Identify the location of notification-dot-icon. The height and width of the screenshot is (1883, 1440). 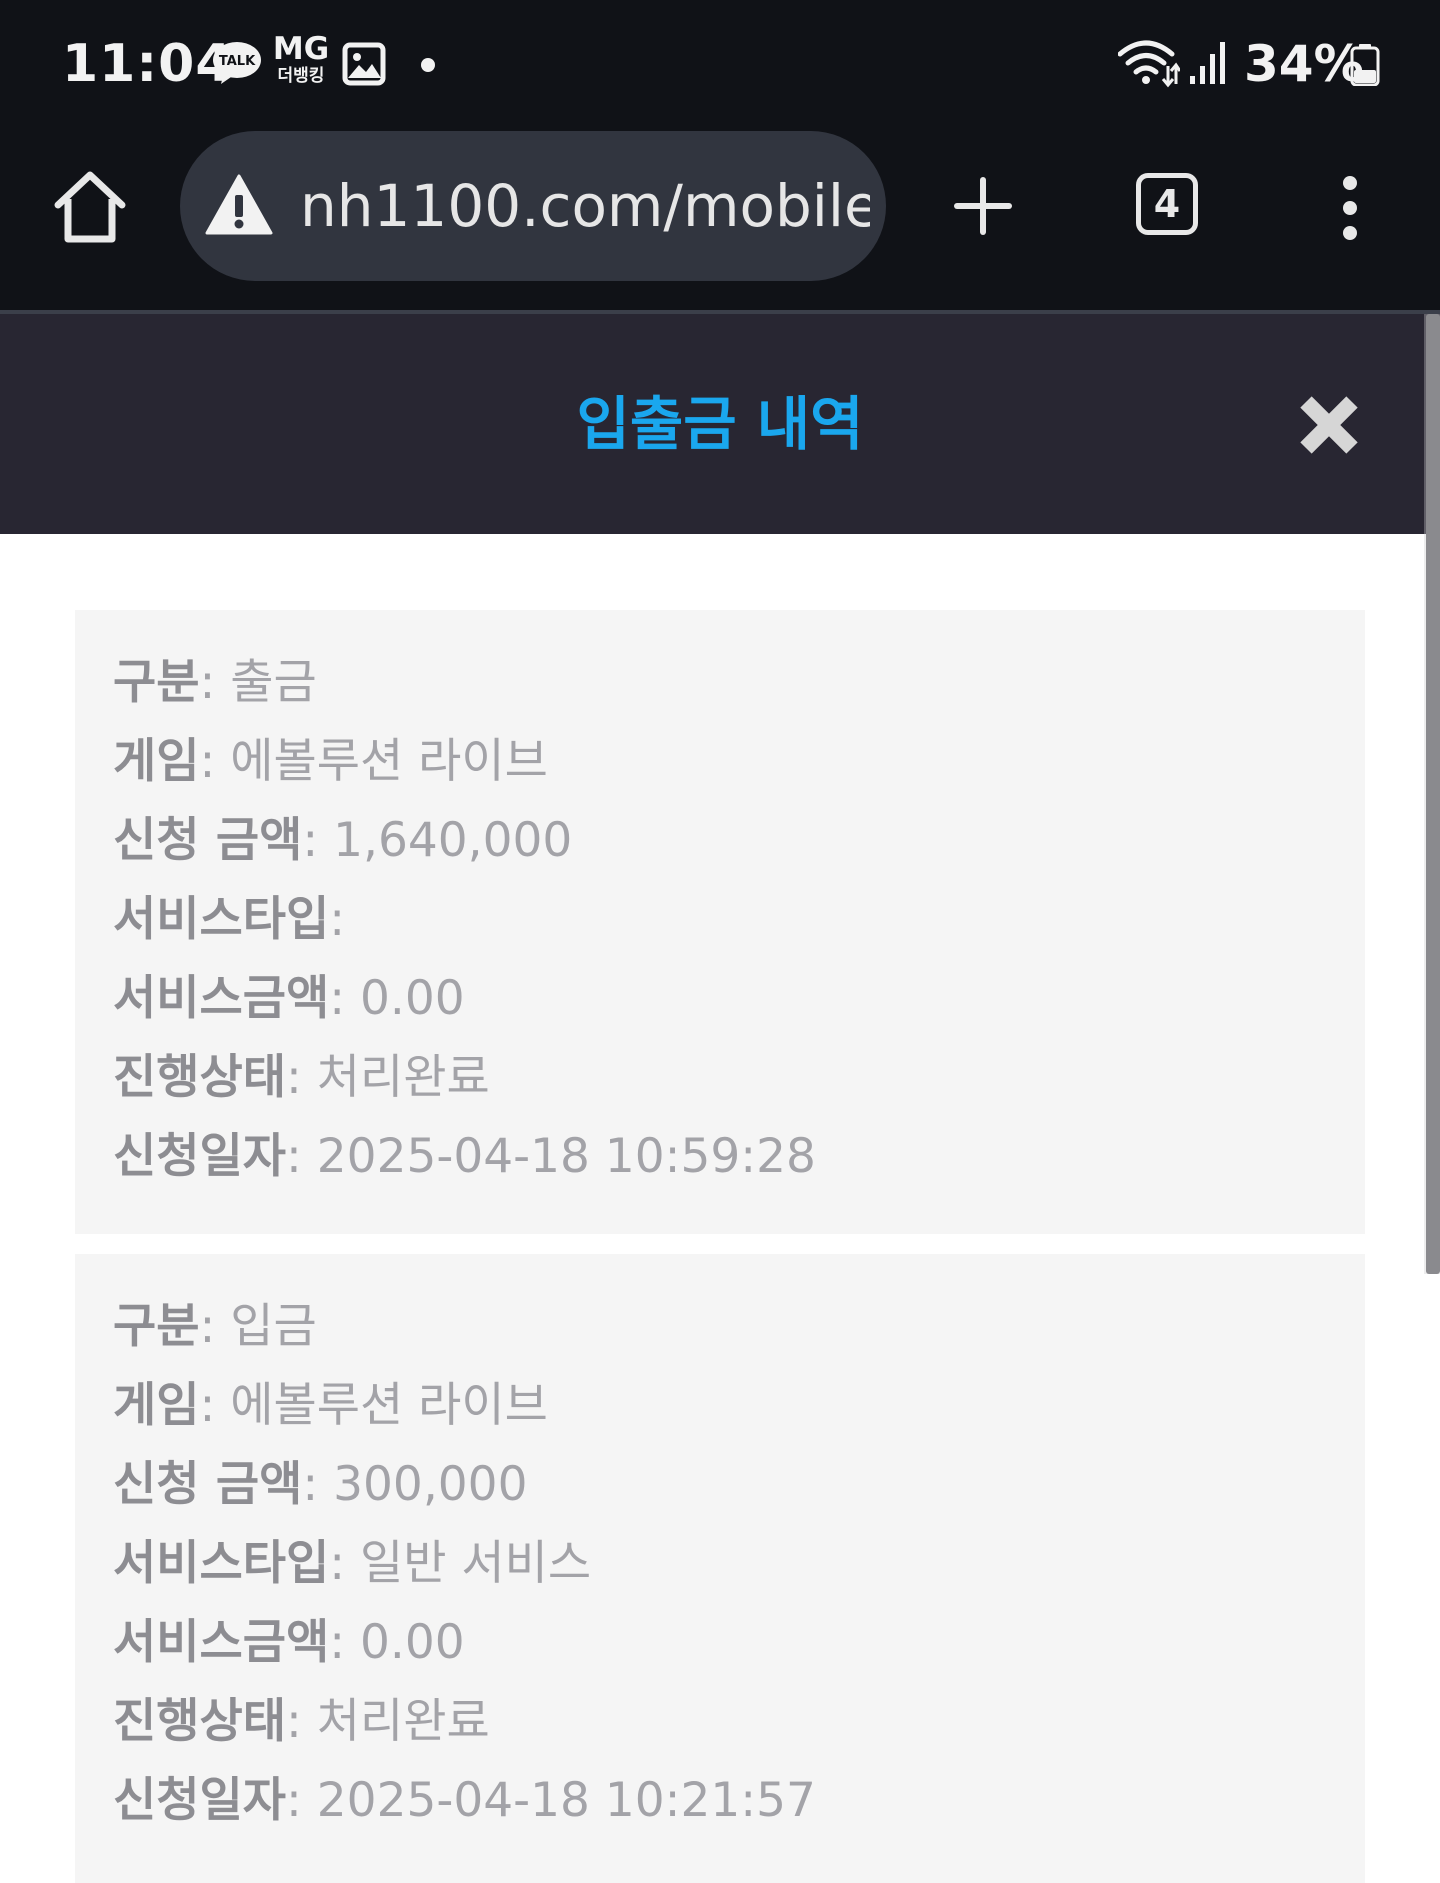
(428, 65).